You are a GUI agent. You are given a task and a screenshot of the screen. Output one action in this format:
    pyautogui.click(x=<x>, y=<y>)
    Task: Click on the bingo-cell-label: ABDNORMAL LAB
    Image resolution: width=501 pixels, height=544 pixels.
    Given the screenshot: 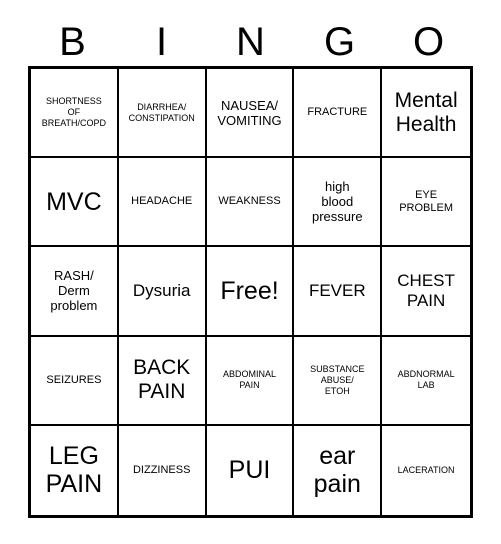 What is the action you would take?
    pyautogui.click(x=426, y=380)
    